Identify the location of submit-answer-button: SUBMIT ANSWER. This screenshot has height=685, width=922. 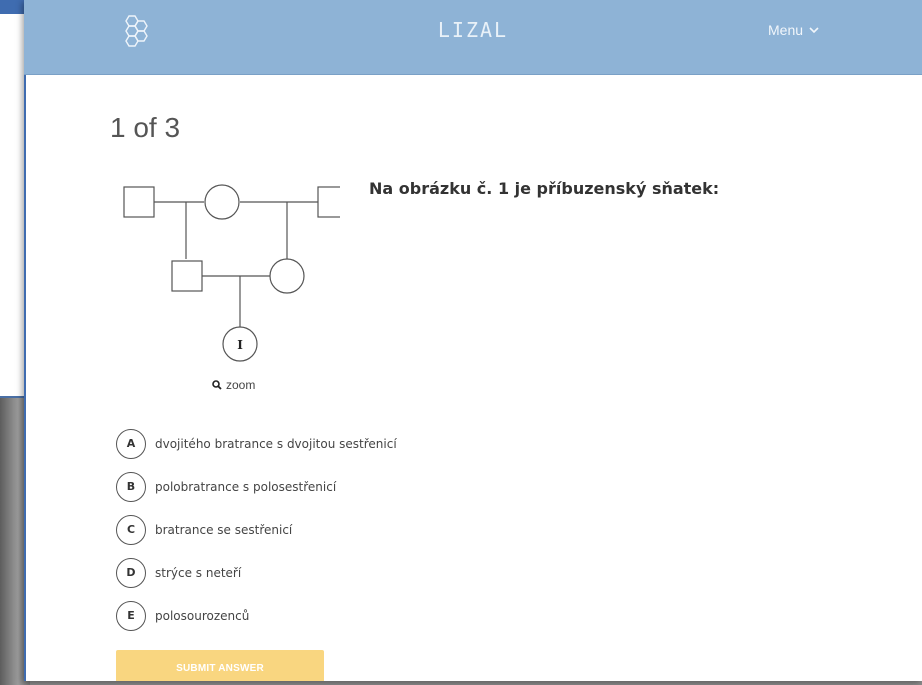
(220, 665).